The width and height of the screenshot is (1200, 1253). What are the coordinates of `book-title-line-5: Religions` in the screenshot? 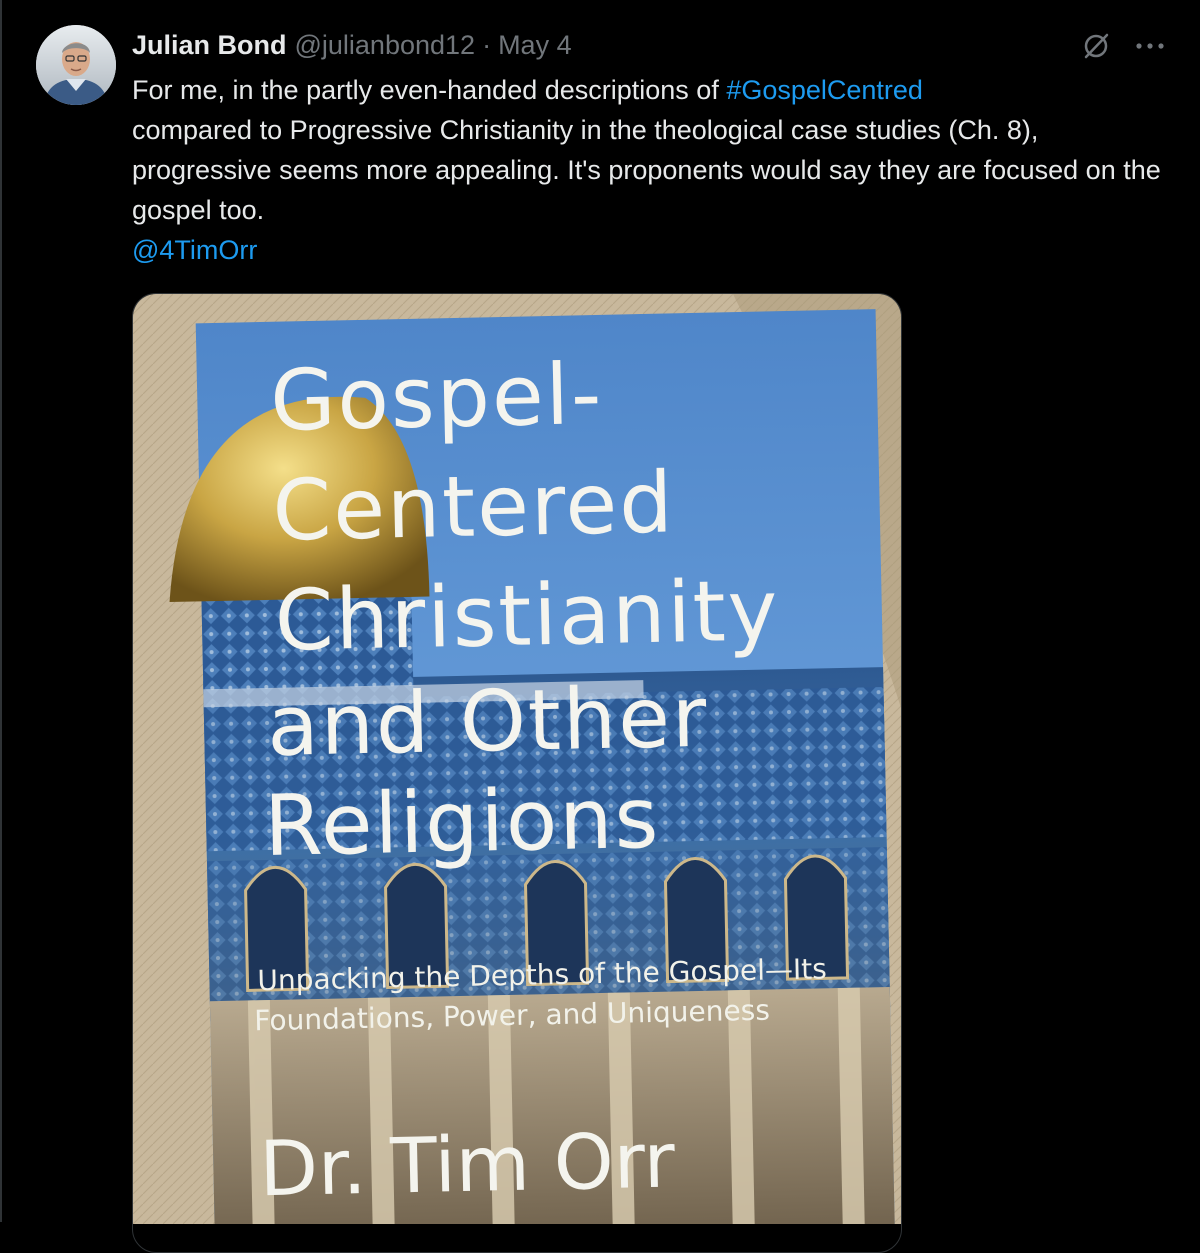 It's located at (462, 822).